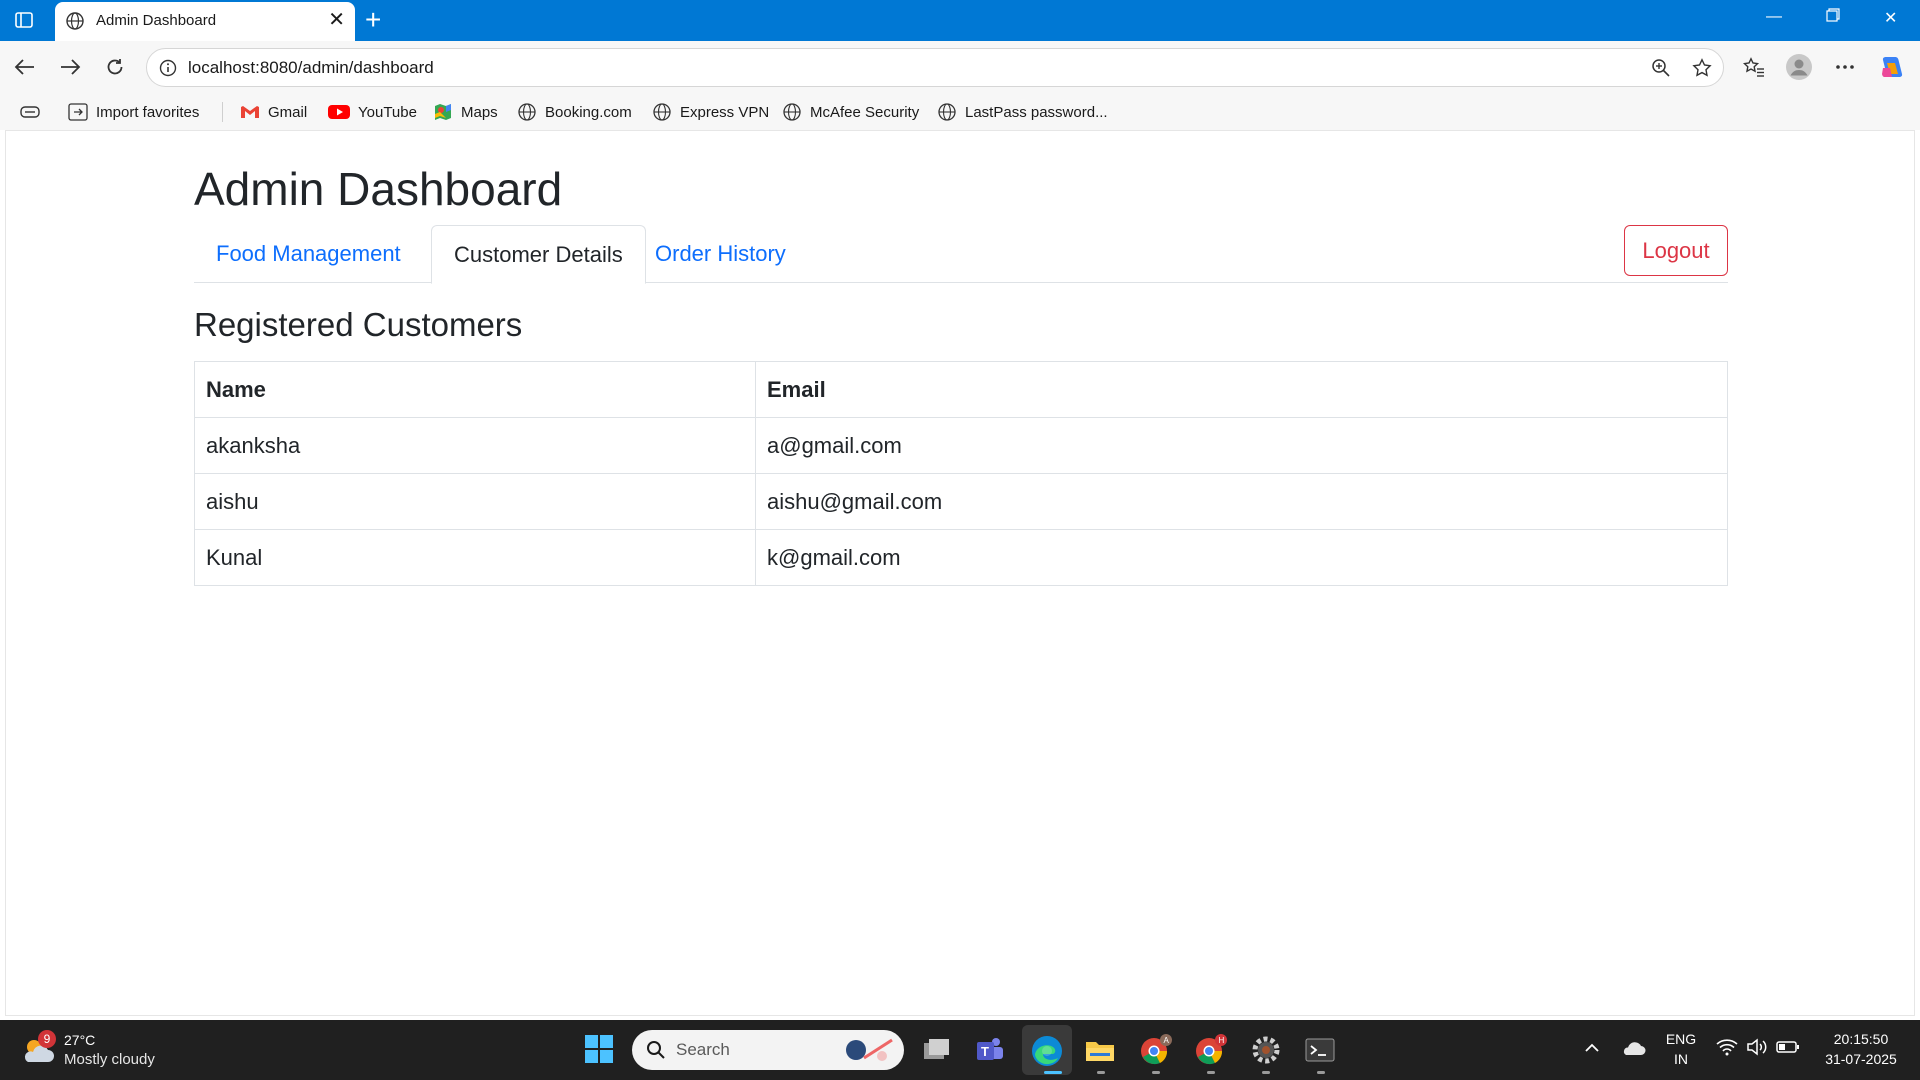  What do you see at coordinates (336, 20) in the screenshot?
I see `close-tab-icon: ✕` at bounding box center [336, 20].